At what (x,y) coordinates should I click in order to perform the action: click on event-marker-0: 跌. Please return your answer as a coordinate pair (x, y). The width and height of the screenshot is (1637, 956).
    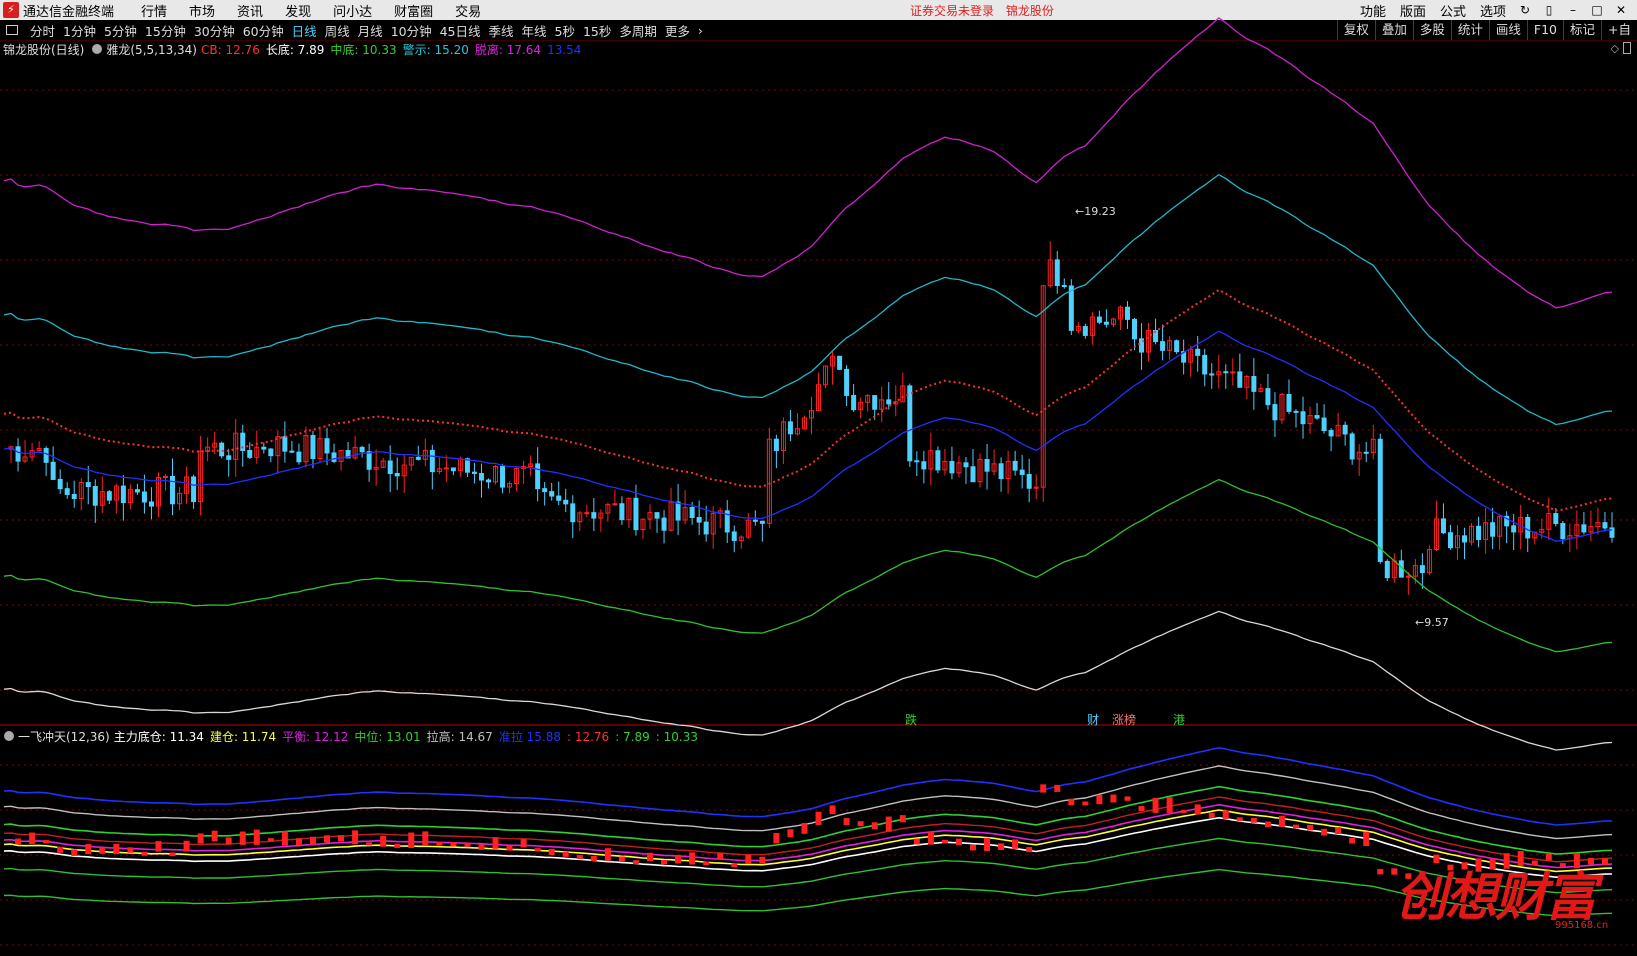
    Looking at the image, I should click on (911, 719).